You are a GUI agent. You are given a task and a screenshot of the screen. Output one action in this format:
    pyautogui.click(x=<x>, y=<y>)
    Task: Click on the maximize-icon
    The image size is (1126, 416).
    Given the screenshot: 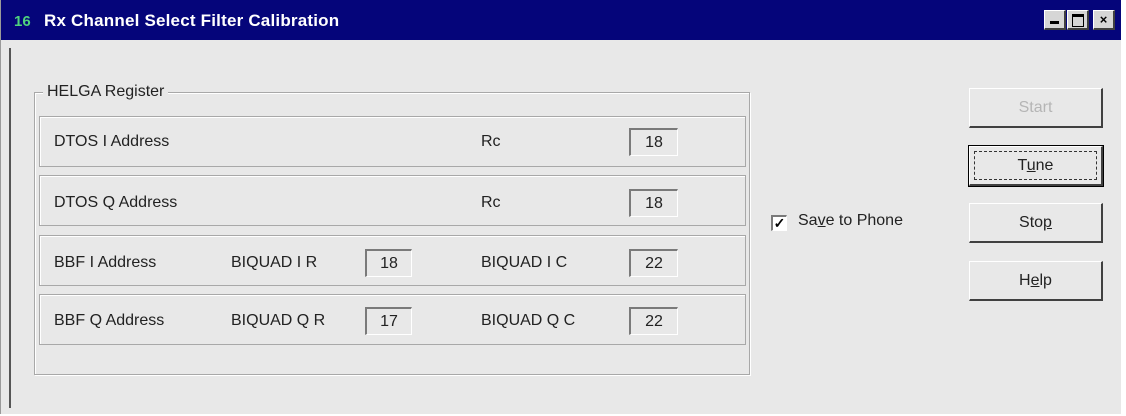 What is the action you would take?
    pyautogui.click(x=1078, y=20)
    